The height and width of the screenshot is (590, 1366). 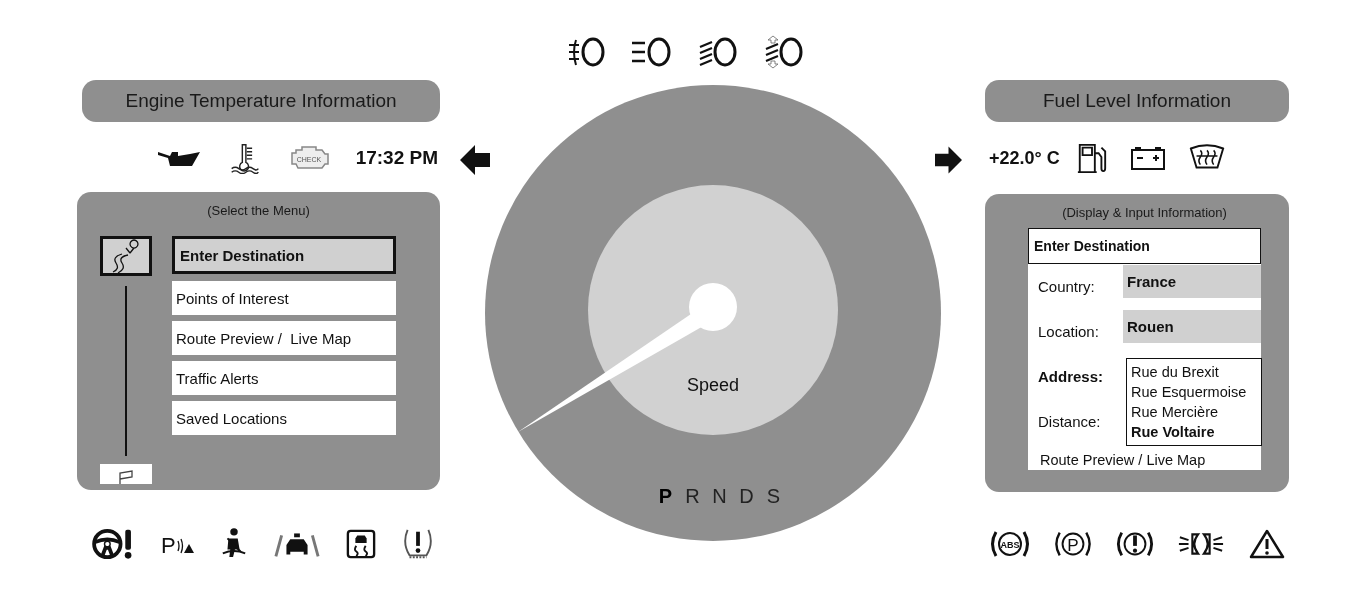 I want to click on skid-icon, so click(x=361, y=544).